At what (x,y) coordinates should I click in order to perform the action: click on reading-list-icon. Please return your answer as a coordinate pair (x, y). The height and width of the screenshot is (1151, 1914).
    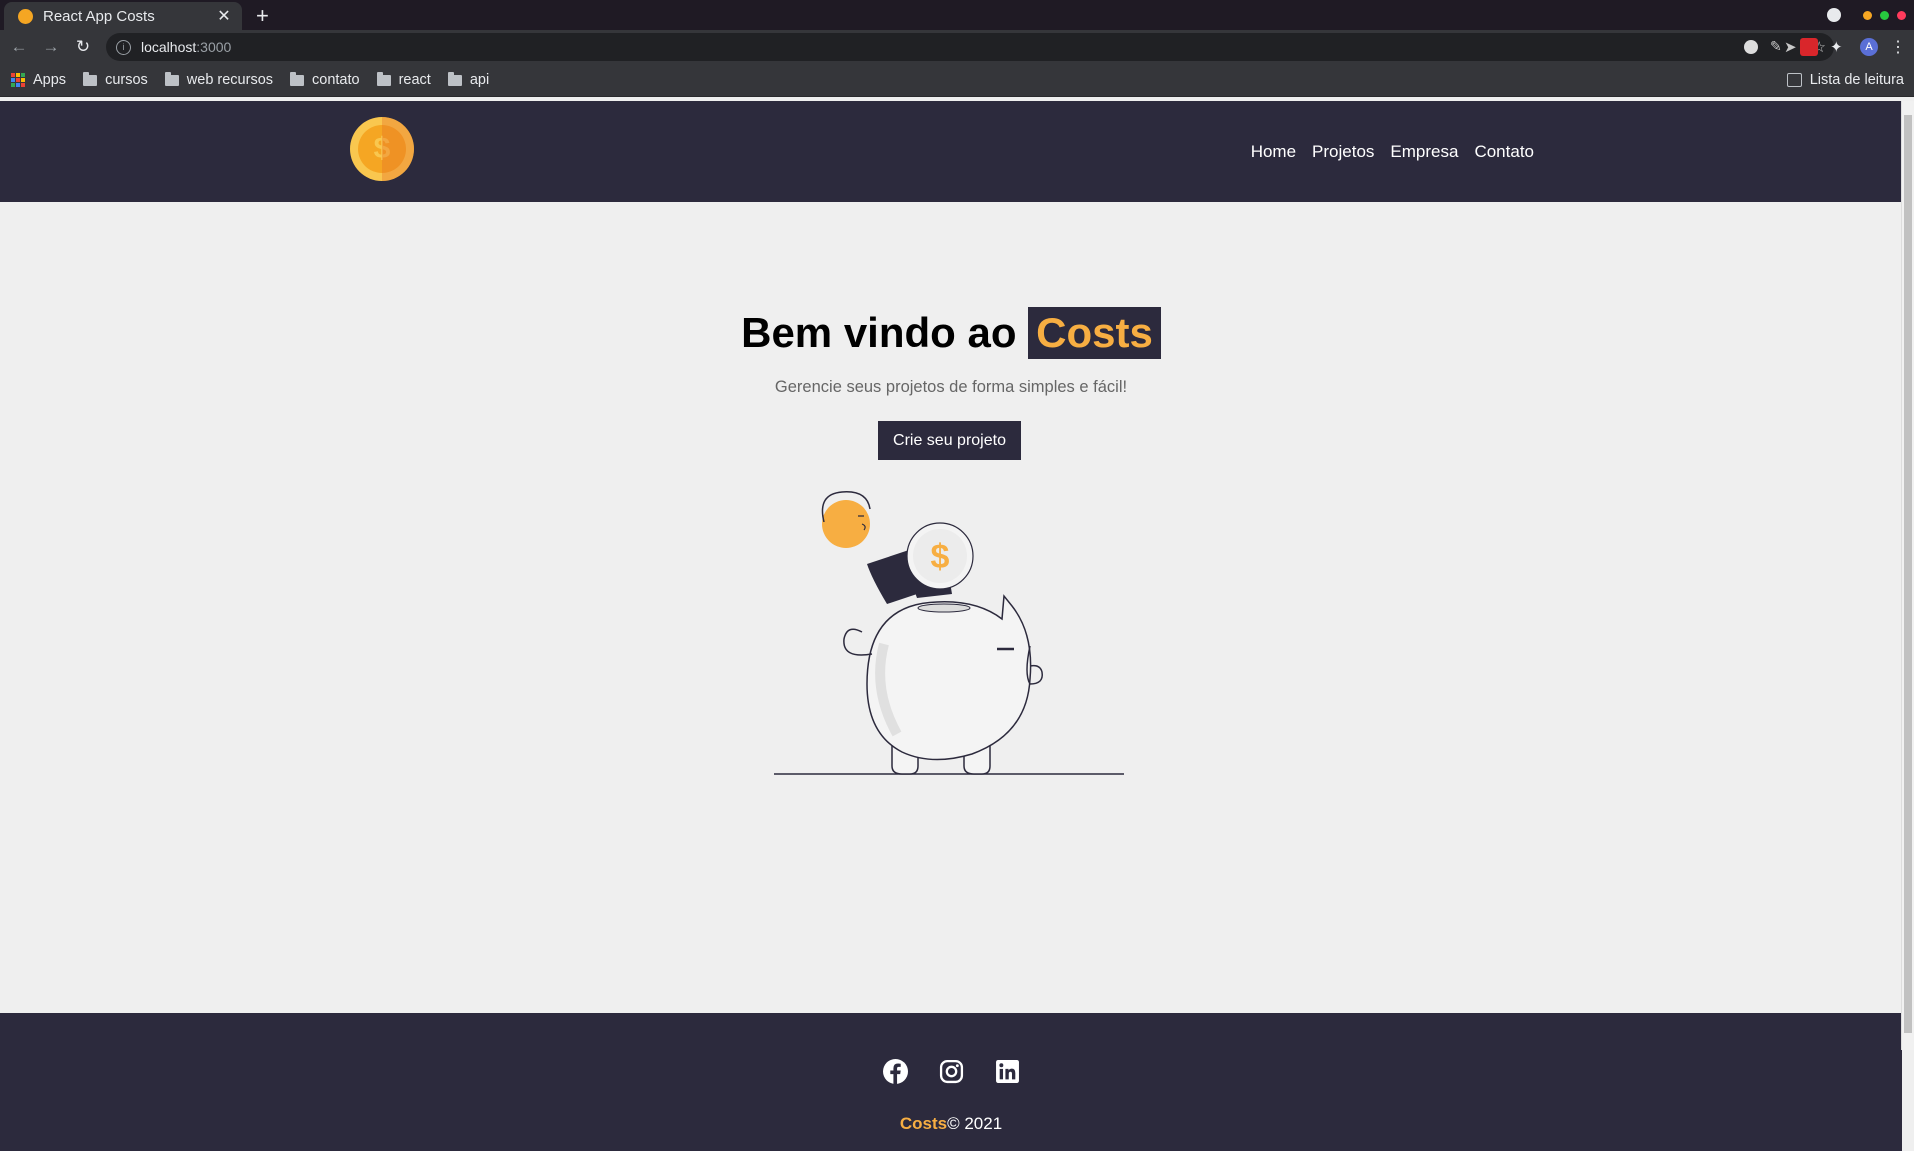
    Looking at the image, I should click on (1794, 80).